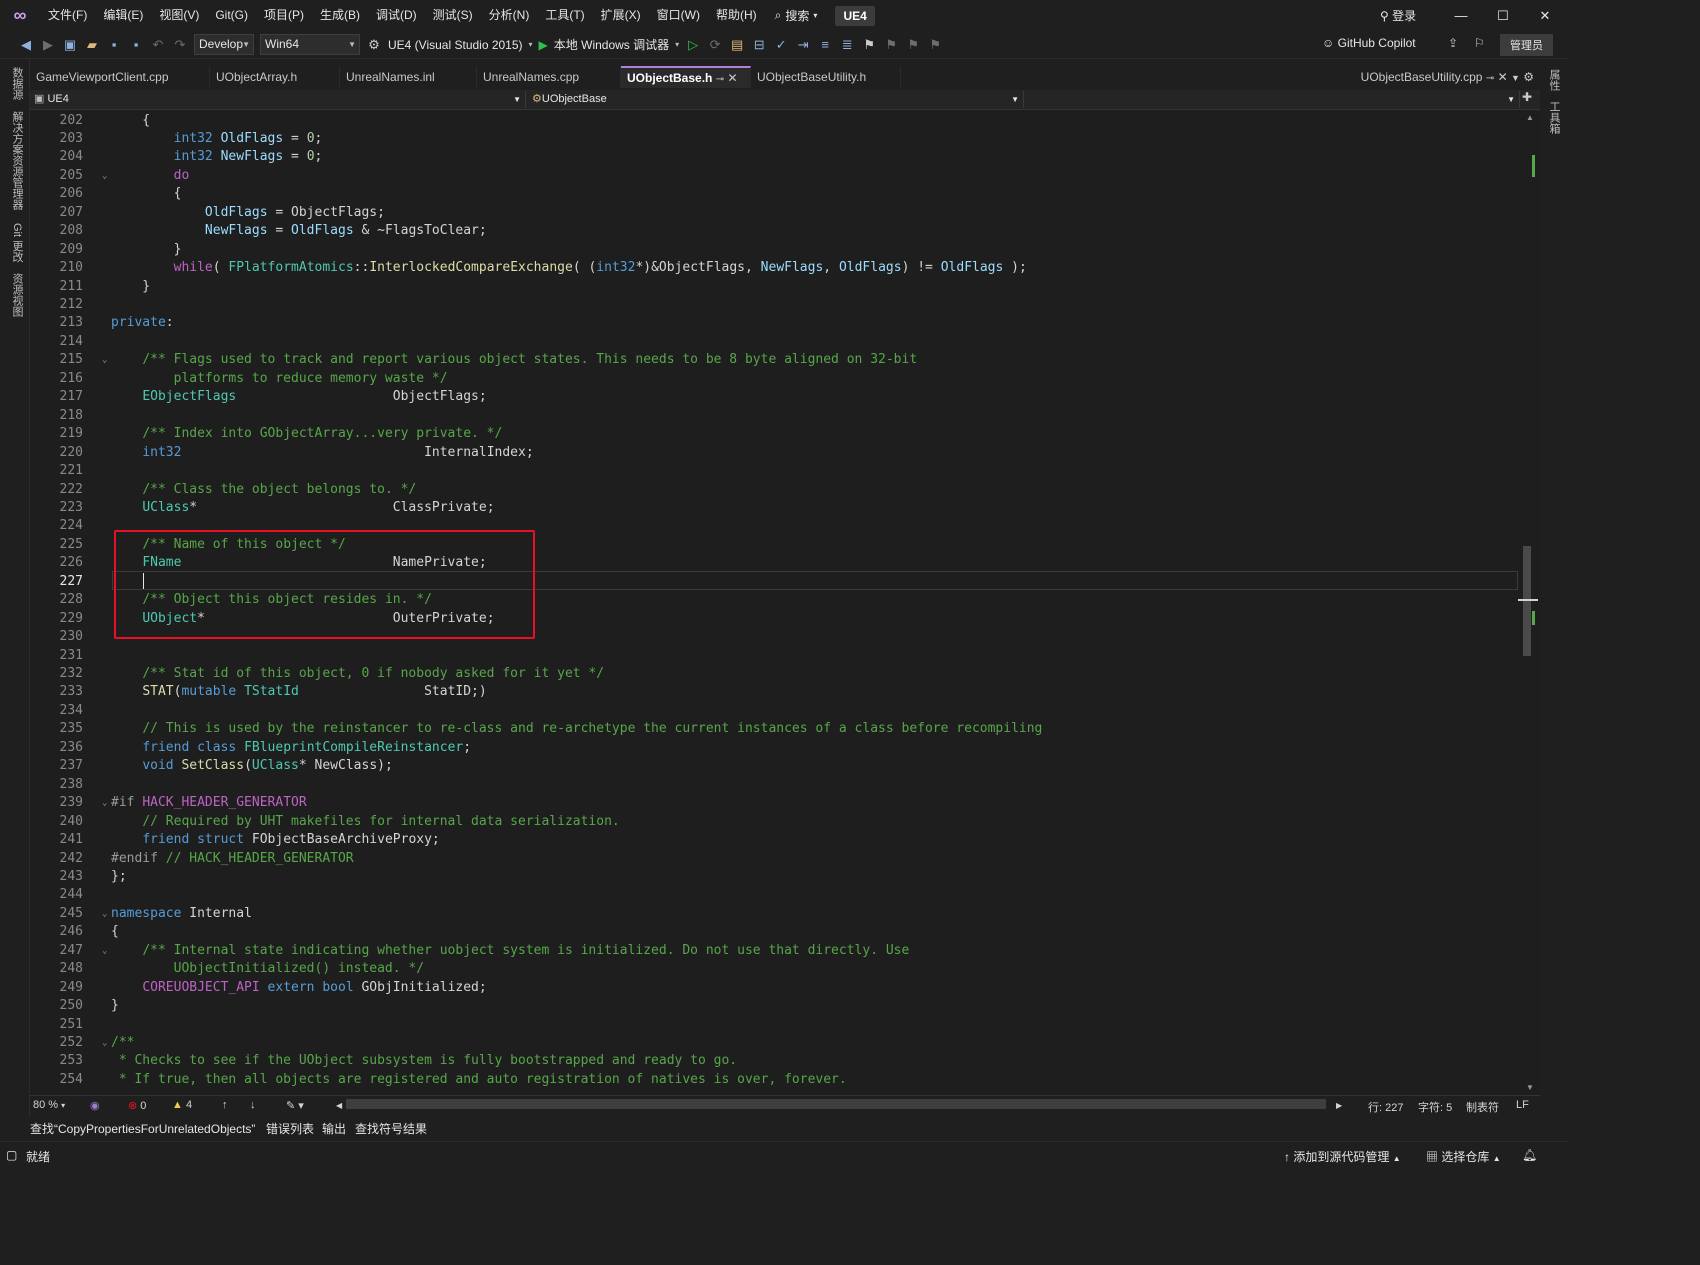  Describe the element at coordinates (776, 194) in the screenshot. I see `code-line: 206 {` at that location.